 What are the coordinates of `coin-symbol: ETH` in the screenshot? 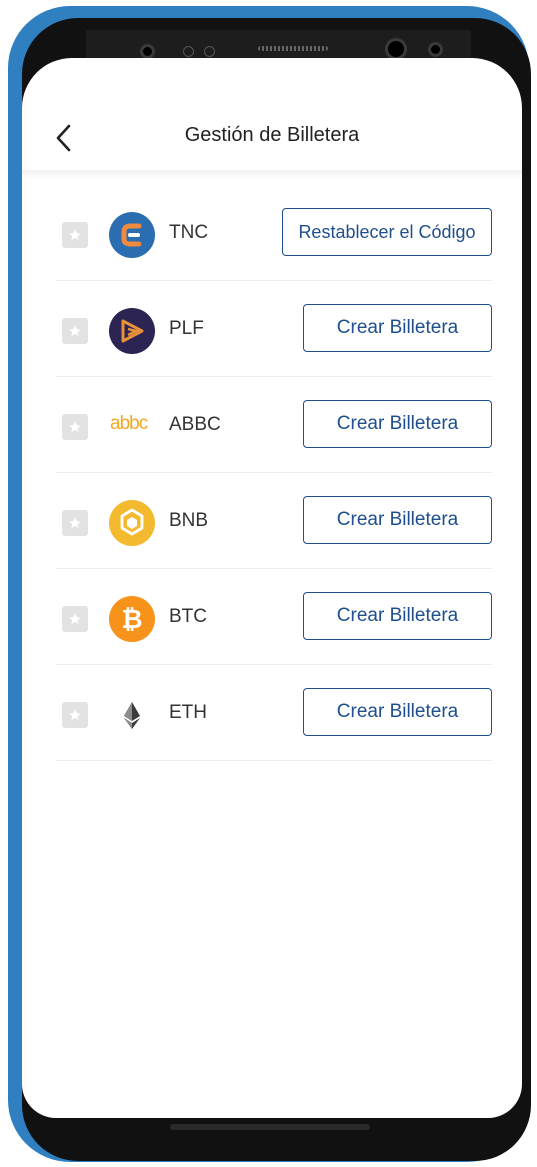 It's located at (188, 712).